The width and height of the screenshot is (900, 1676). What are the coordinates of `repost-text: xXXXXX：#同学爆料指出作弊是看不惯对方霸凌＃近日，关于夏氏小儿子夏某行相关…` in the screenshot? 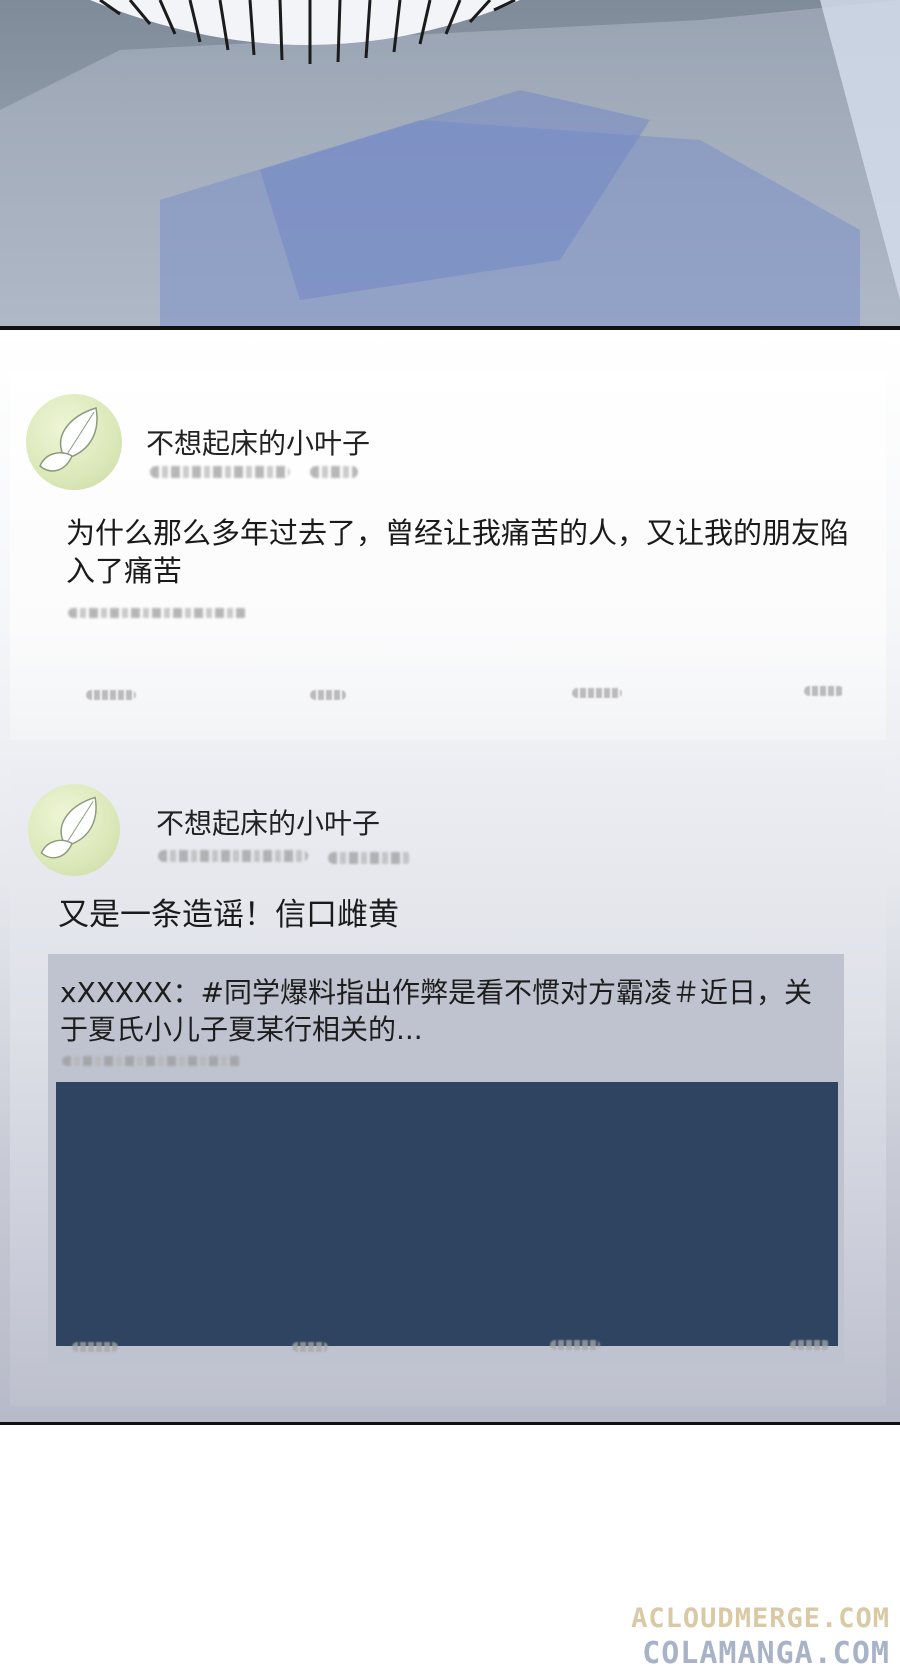 It's located at (436, 1011).